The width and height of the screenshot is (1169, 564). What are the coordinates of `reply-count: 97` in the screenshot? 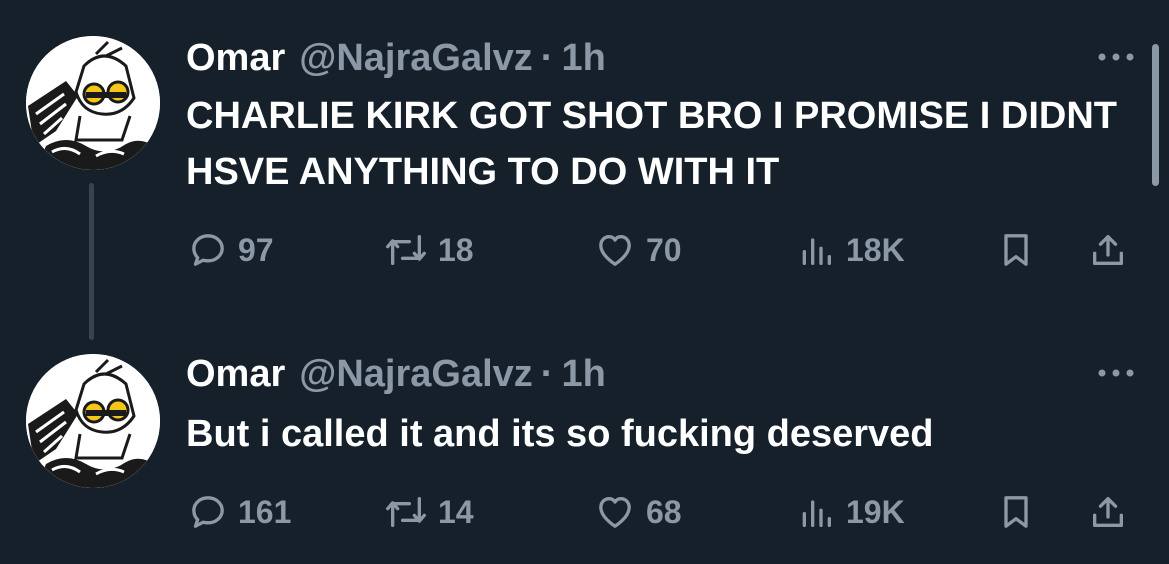 It's located at (256, 249).